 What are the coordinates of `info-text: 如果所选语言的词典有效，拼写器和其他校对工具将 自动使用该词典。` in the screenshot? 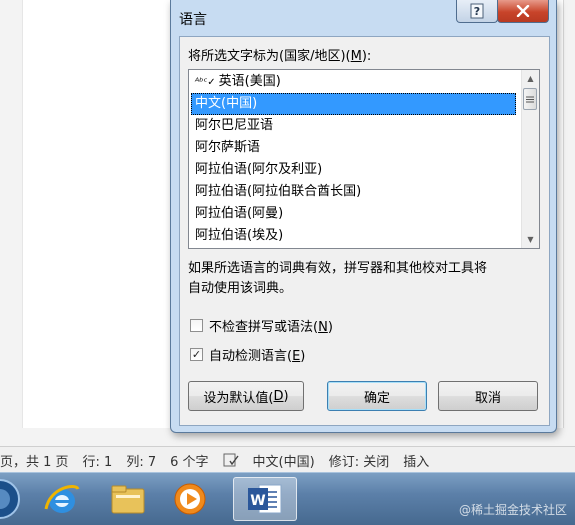 It's located at (338, 278).